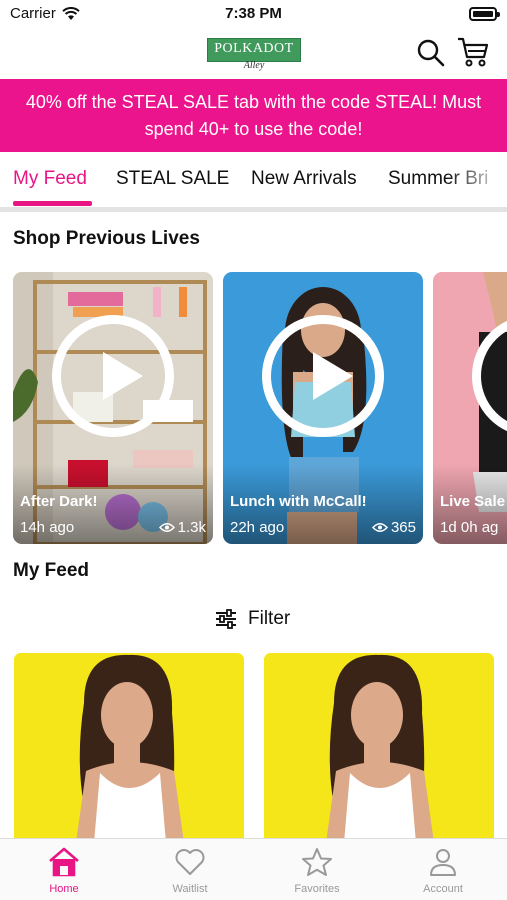  What do you see at coordinates (64, 862) in the screenshot?
I see `home-icon` at bounding box center [64, 862].